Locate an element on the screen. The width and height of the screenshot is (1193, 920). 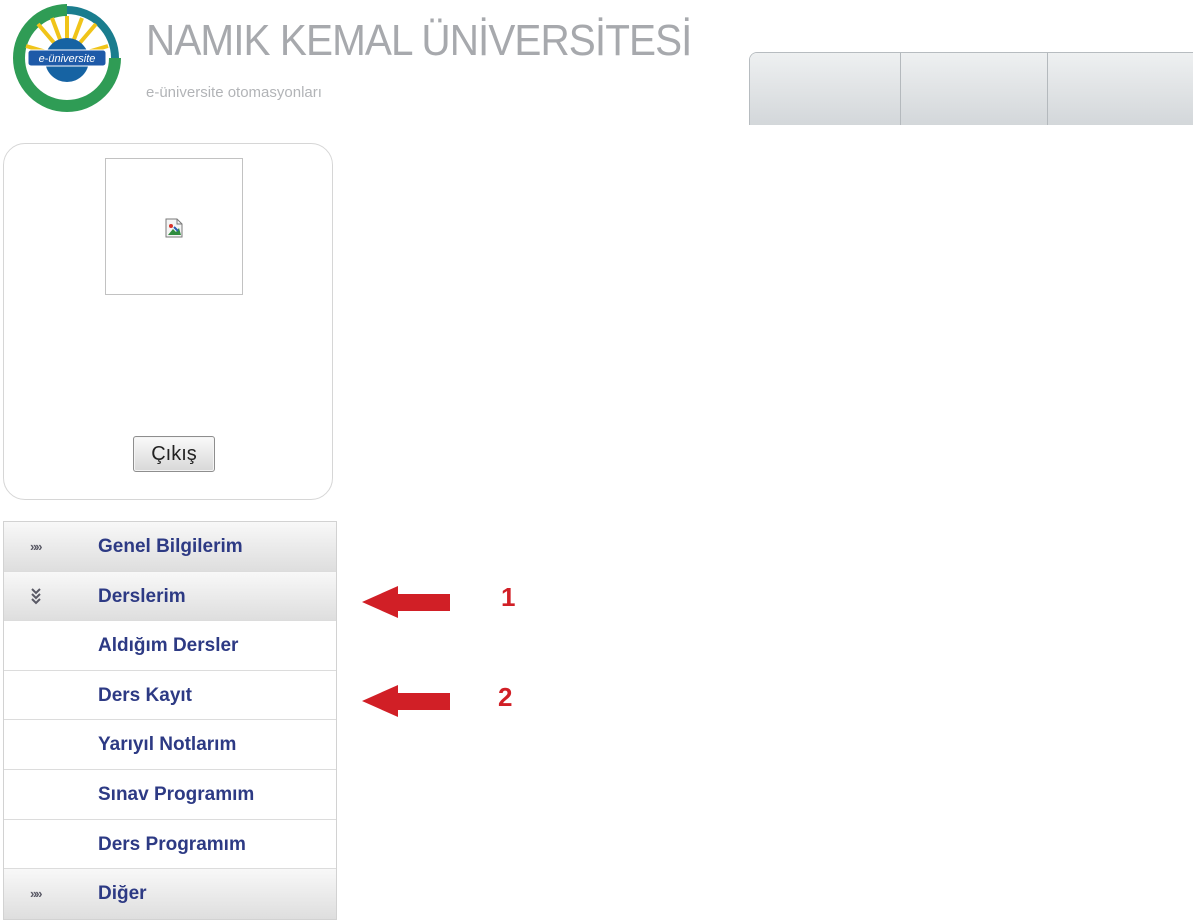
menu-item-label: Aldığım Dersler is located at coordinates (168, 646).